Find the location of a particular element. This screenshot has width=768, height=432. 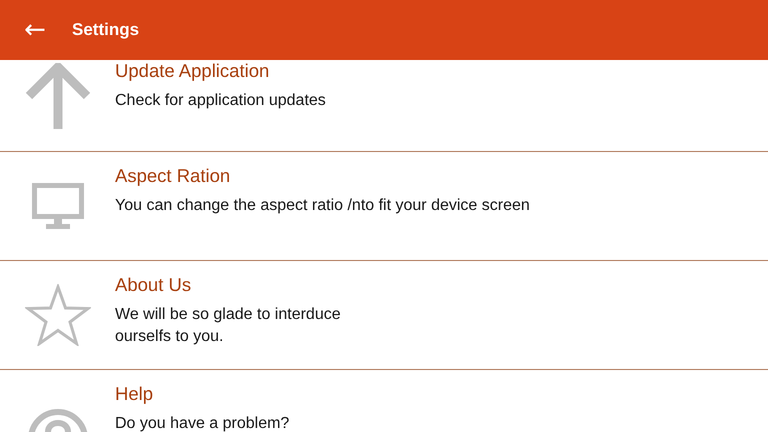

item-description: You can change the aspect ratio /nto fit your device screen is located at coordinates (322, 206).